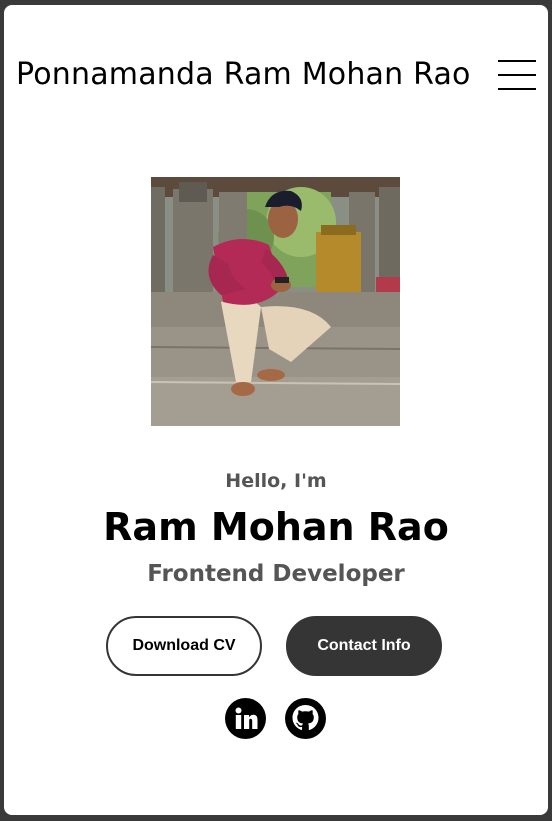  What do you see at coordinates (276, 574) in the screenshot?
I see `job-title: Frontend Developer` at bounding box center [276, 574].